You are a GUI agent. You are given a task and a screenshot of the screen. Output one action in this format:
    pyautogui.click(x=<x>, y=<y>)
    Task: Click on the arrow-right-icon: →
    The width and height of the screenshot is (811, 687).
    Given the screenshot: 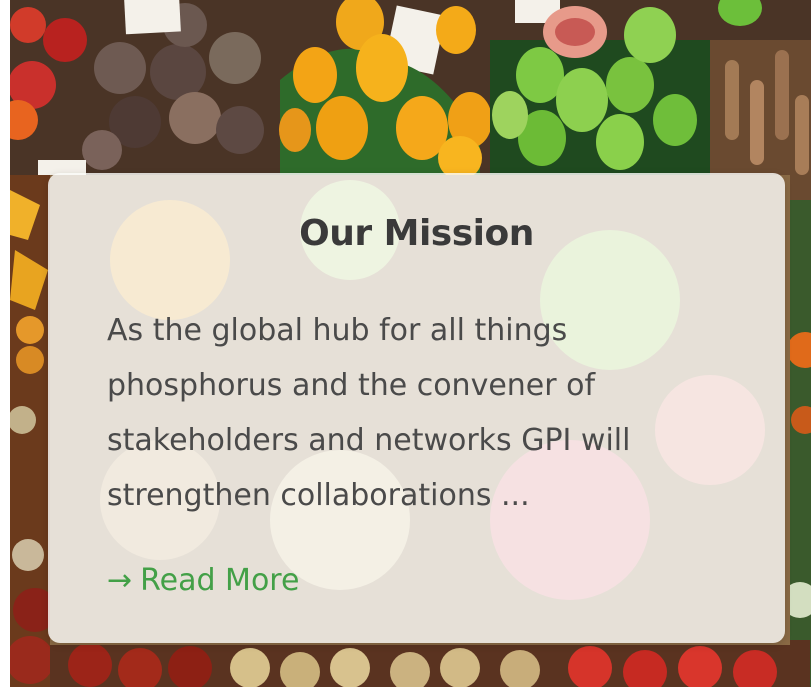 What is the action you would take?
    pyautogui.click(x=120, y=580)
    